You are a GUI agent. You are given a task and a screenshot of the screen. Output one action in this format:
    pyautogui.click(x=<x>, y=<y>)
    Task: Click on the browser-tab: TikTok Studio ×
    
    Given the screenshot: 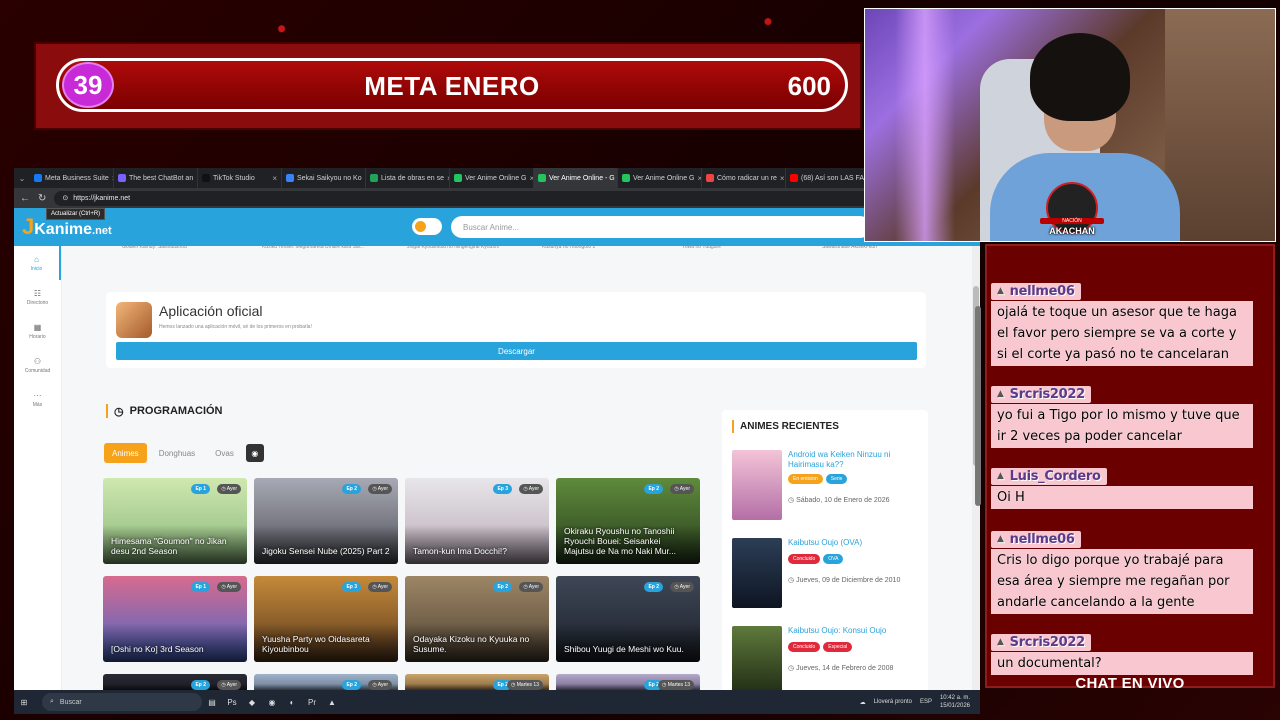 What is the action you would take?
    pyautogui.click(x=240, y=178)
    